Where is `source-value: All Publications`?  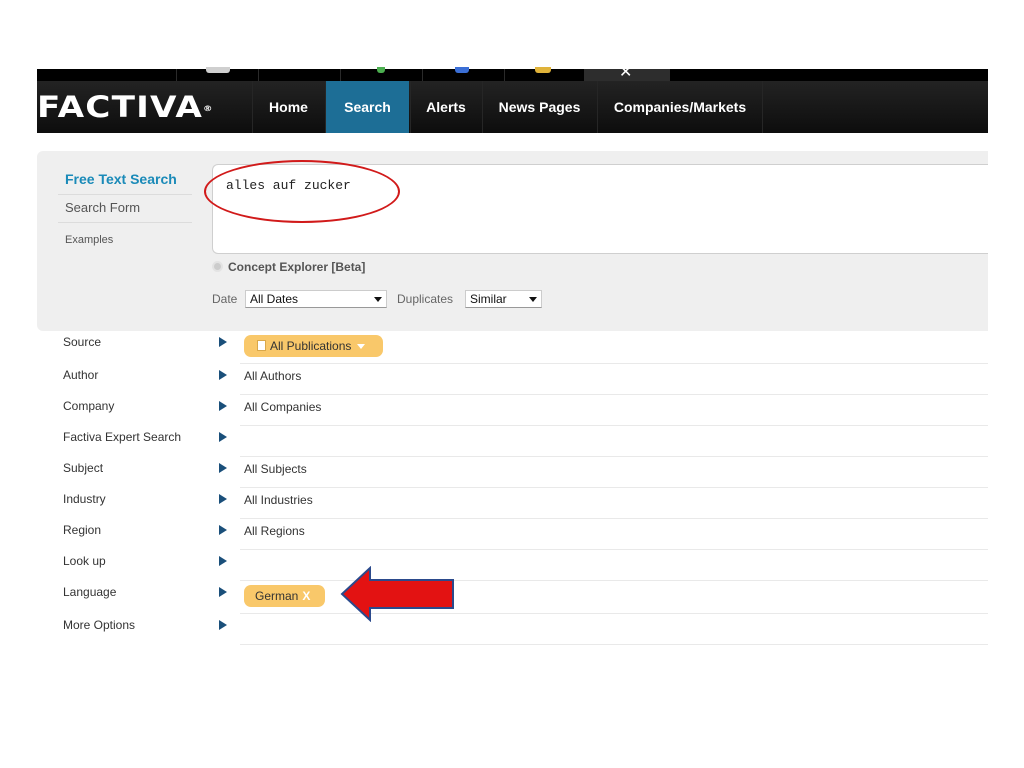 source-value: All Publications is located at coordinates (311, 346).